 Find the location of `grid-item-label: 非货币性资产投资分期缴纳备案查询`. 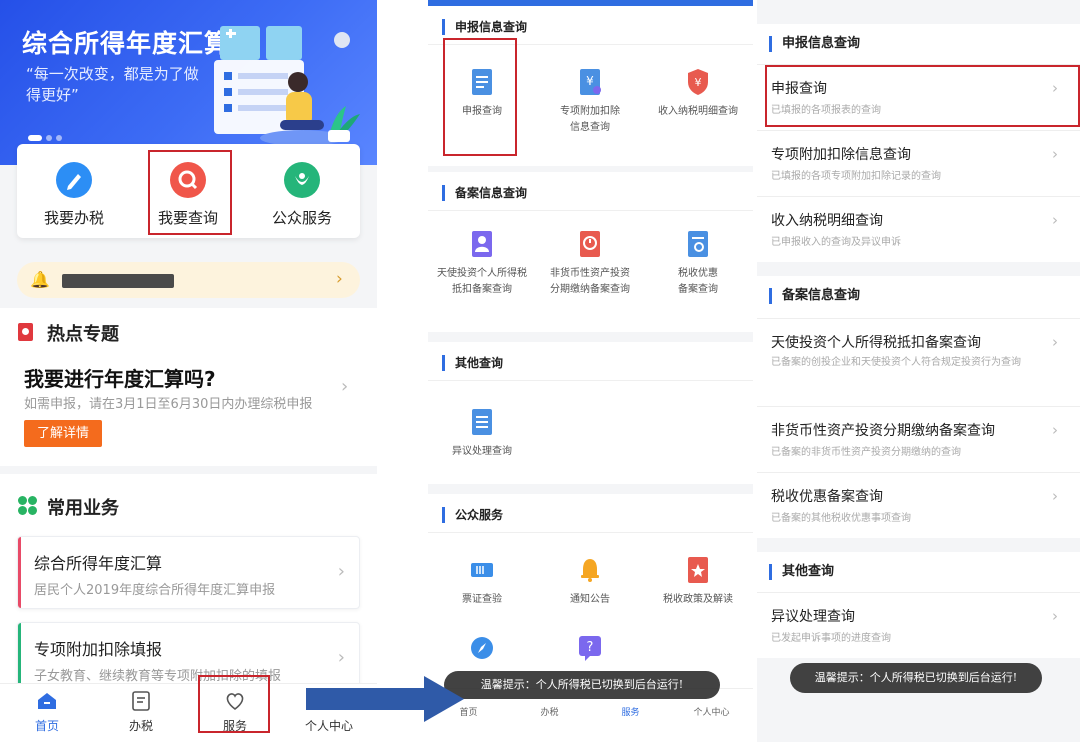

grid-item-label: 非货币性资产投资分期缴纳备案查询 is located at coordinates (590, 281).